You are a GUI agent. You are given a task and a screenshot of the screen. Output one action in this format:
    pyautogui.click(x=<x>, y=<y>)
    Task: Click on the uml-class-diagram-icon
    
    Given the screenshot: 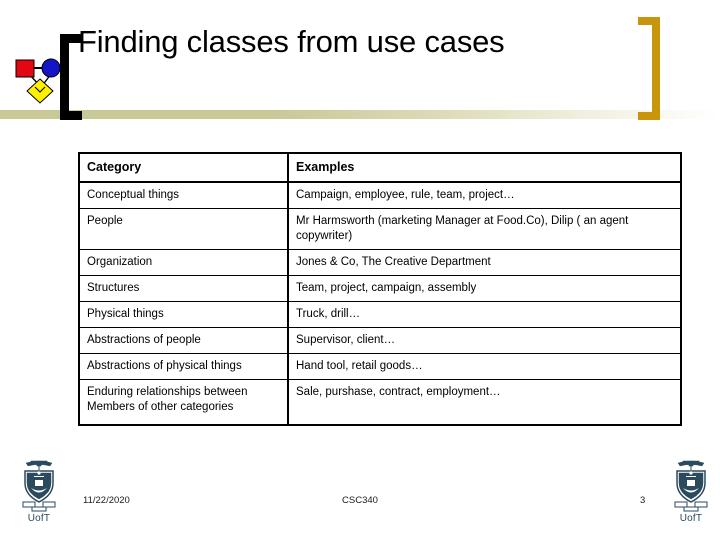 What is the action you would take?
    pyautogui.click(x=39, y=81)
    